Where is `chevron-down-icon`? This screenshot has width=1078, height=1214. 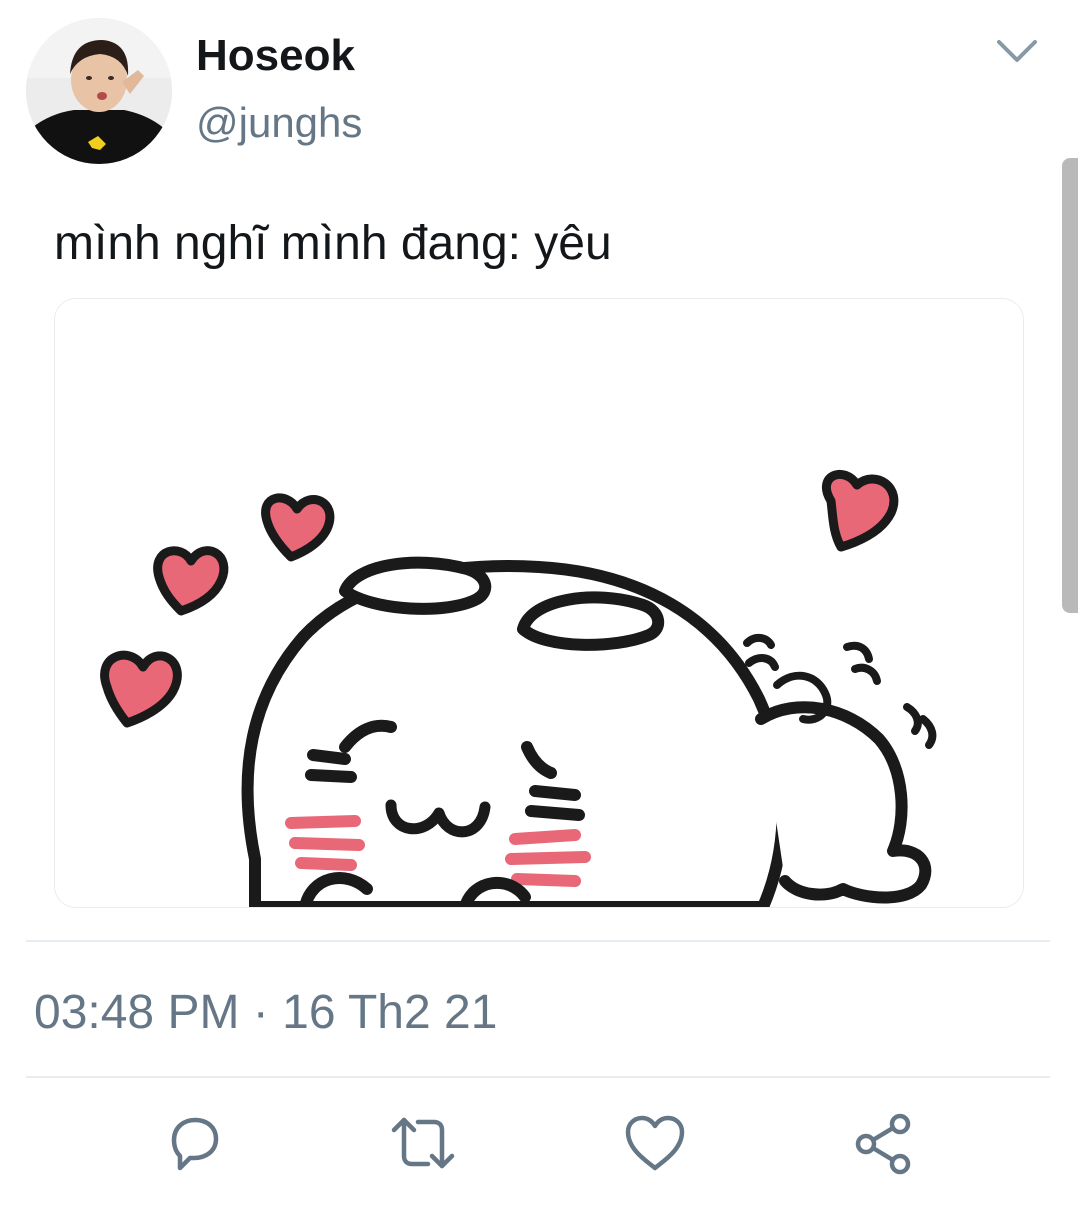 chevron-down-icon is located at coordinates (1017, 51).